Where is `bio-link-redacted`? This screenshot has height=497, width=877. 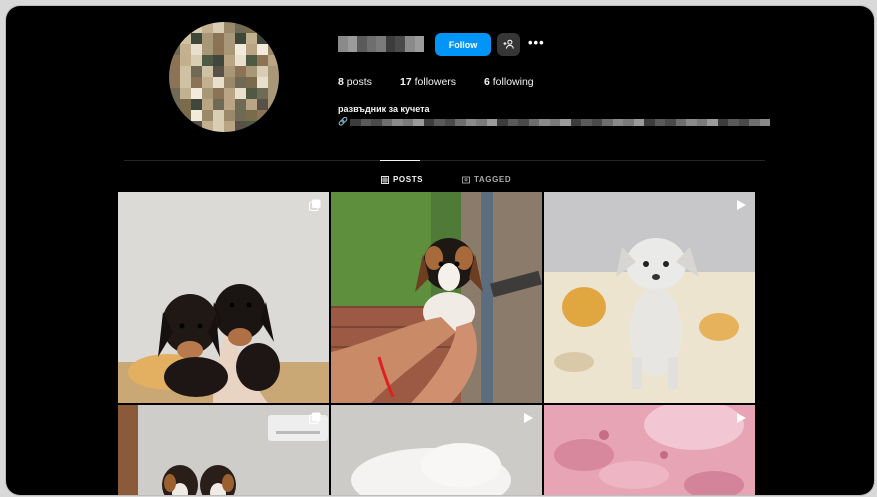 bio-link-redacted is located at coordinates (560, 122).